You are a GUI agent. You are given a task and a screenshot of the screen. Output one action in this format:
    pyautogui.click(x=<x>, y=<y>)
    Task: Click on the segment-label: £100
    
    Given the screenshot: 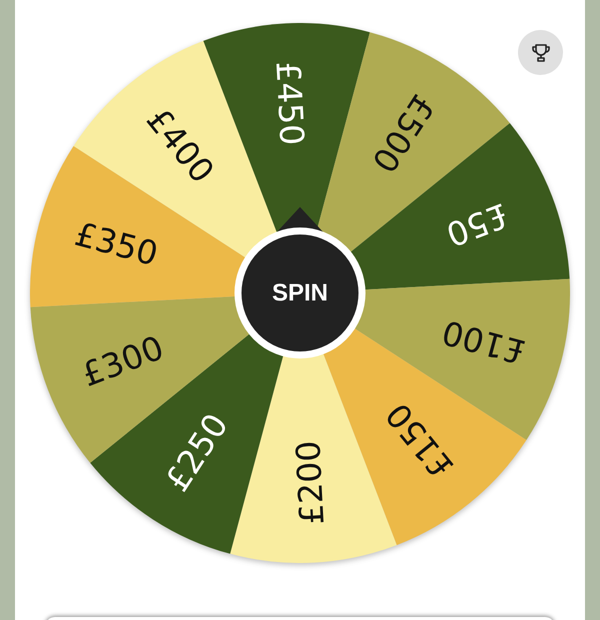 What is the action you would take?
    pyautogui.click(x=484, y=342)
    